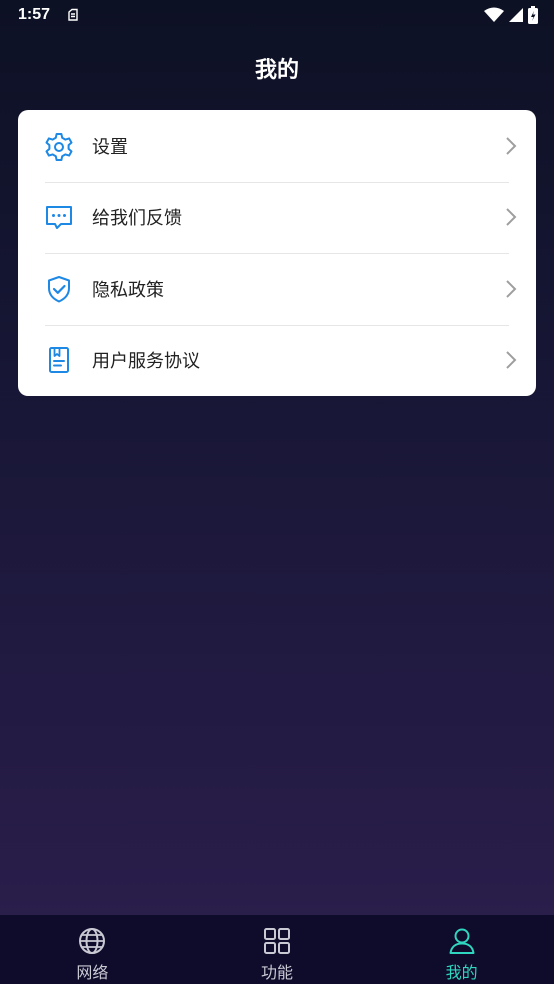 Image resolution: width=554 pixels, height=984 pixels. I want to click on status-icons, so click(511, 17).